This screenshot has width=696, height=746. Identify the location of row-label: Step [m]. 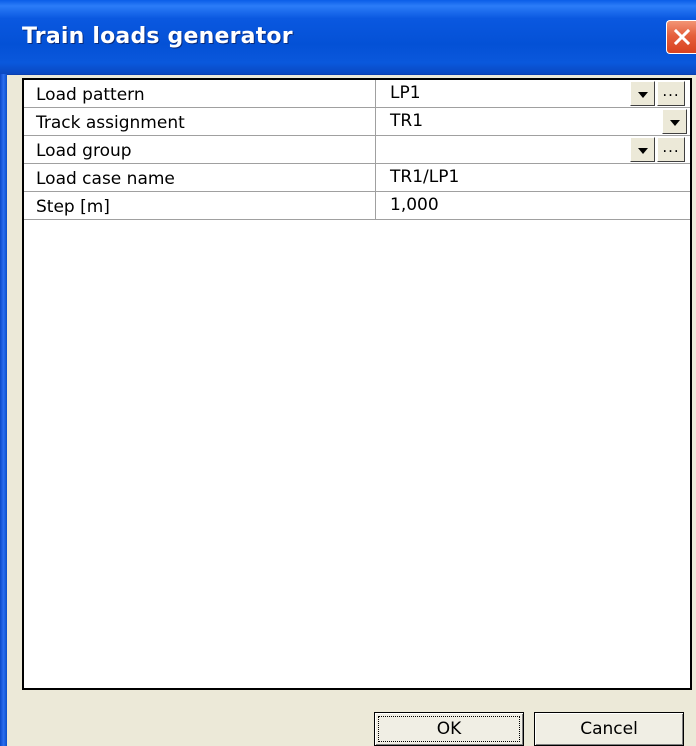
(200, 205).